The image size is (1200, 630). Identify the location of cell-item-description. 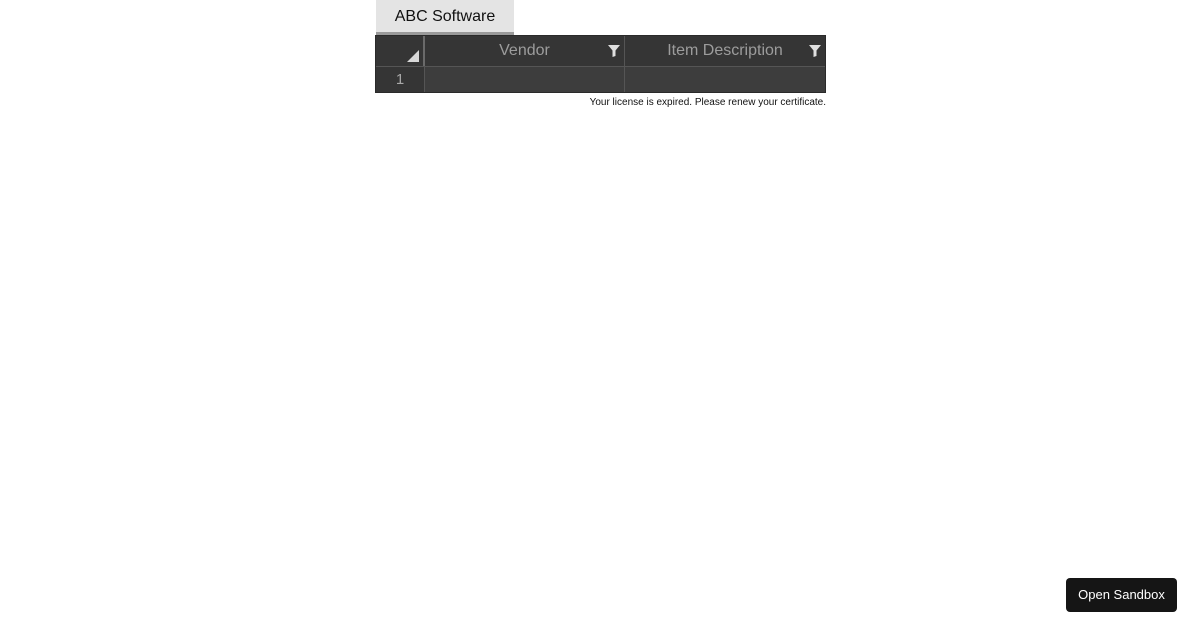
(725, 79).